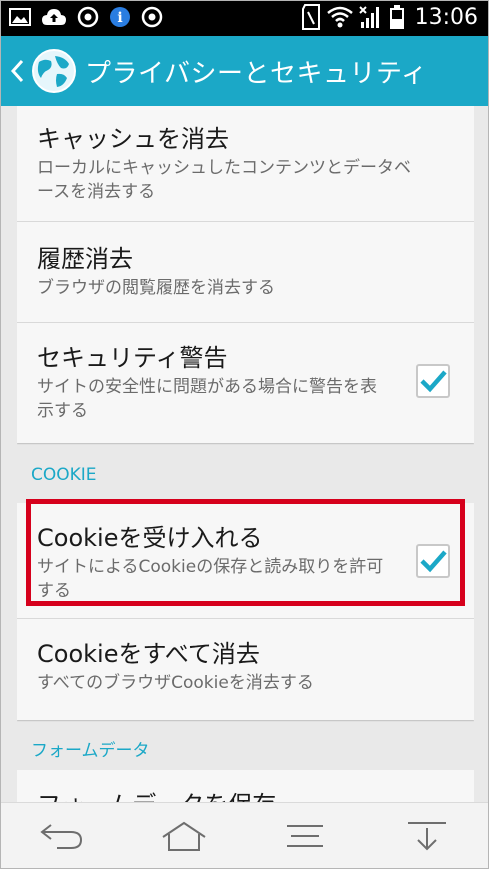 This screenshot has width=489, height=869. I want to click on globe-icon, so click(54, 71).